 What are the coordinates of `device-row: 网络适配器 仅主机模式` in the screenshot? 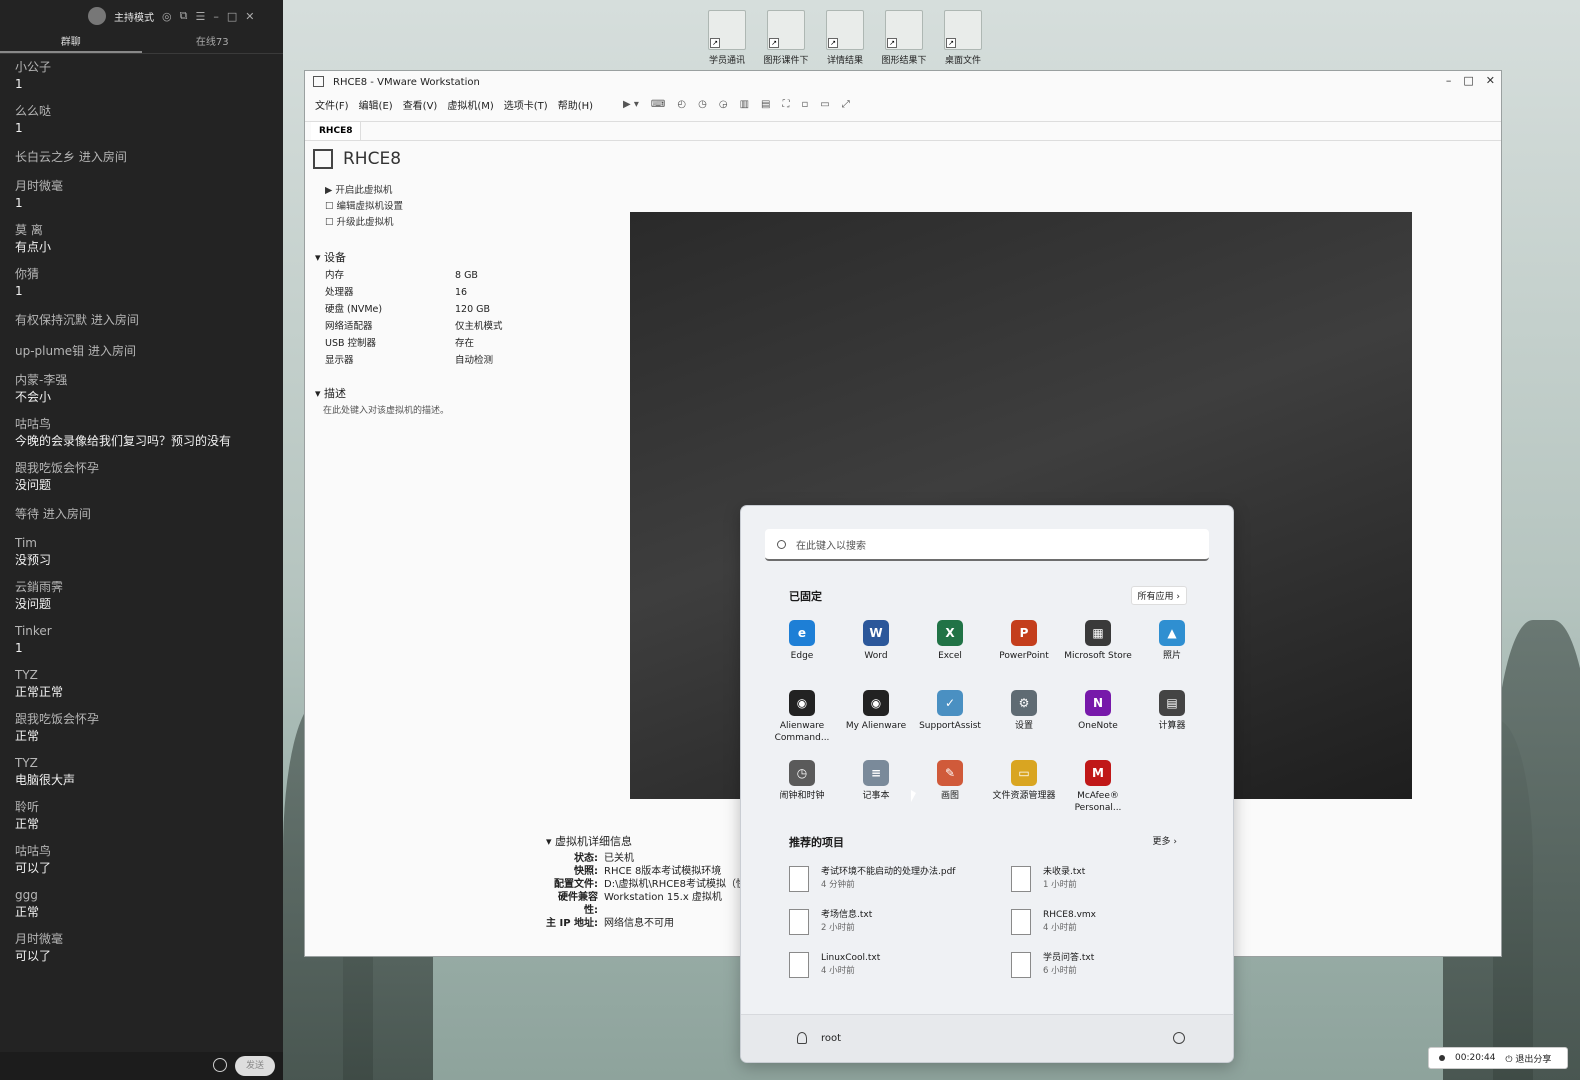 It's located at (414, 326).